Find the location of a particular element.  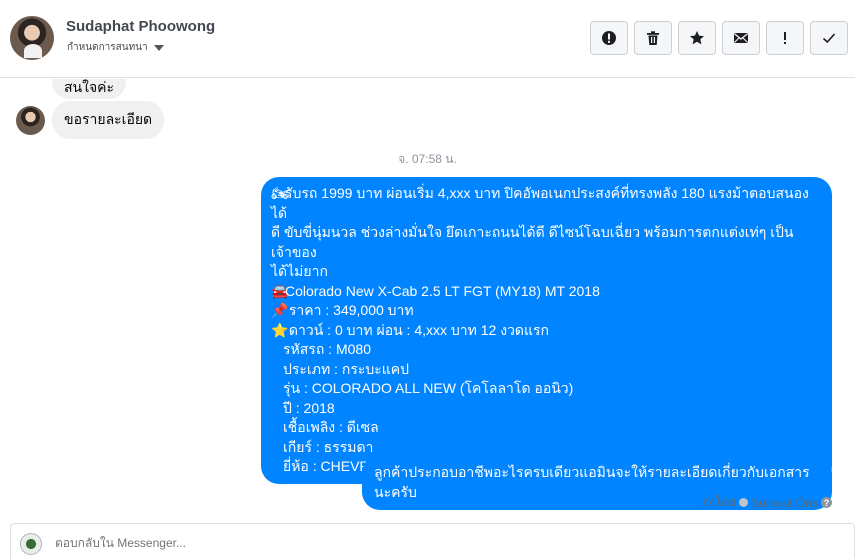

car-icon: 🚘 is located at coordinates (280, 290).